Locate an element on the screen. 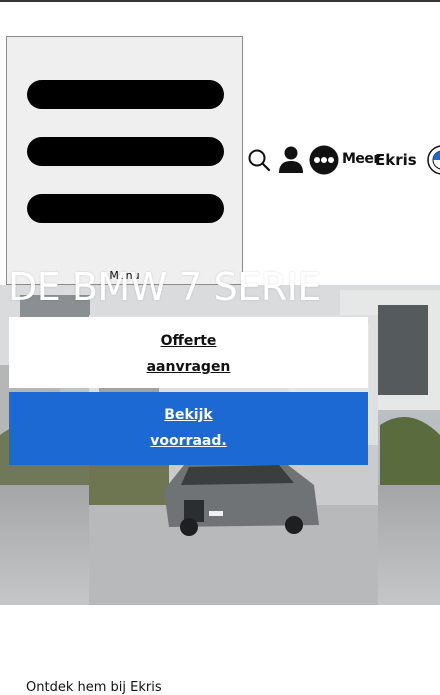  hero-title: DE BMW 7 SERIE is located at coordinates (164, 287).